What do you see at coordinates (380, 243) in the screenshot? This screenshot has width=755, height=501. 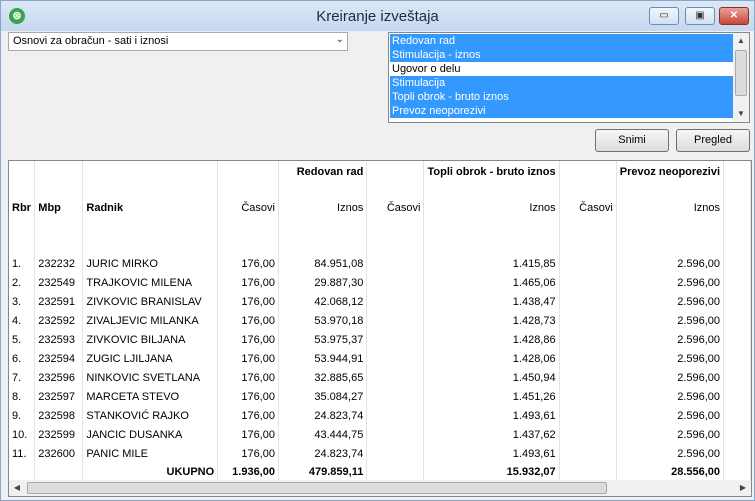 I see `spacer-row` at bounding box center [380, 243].